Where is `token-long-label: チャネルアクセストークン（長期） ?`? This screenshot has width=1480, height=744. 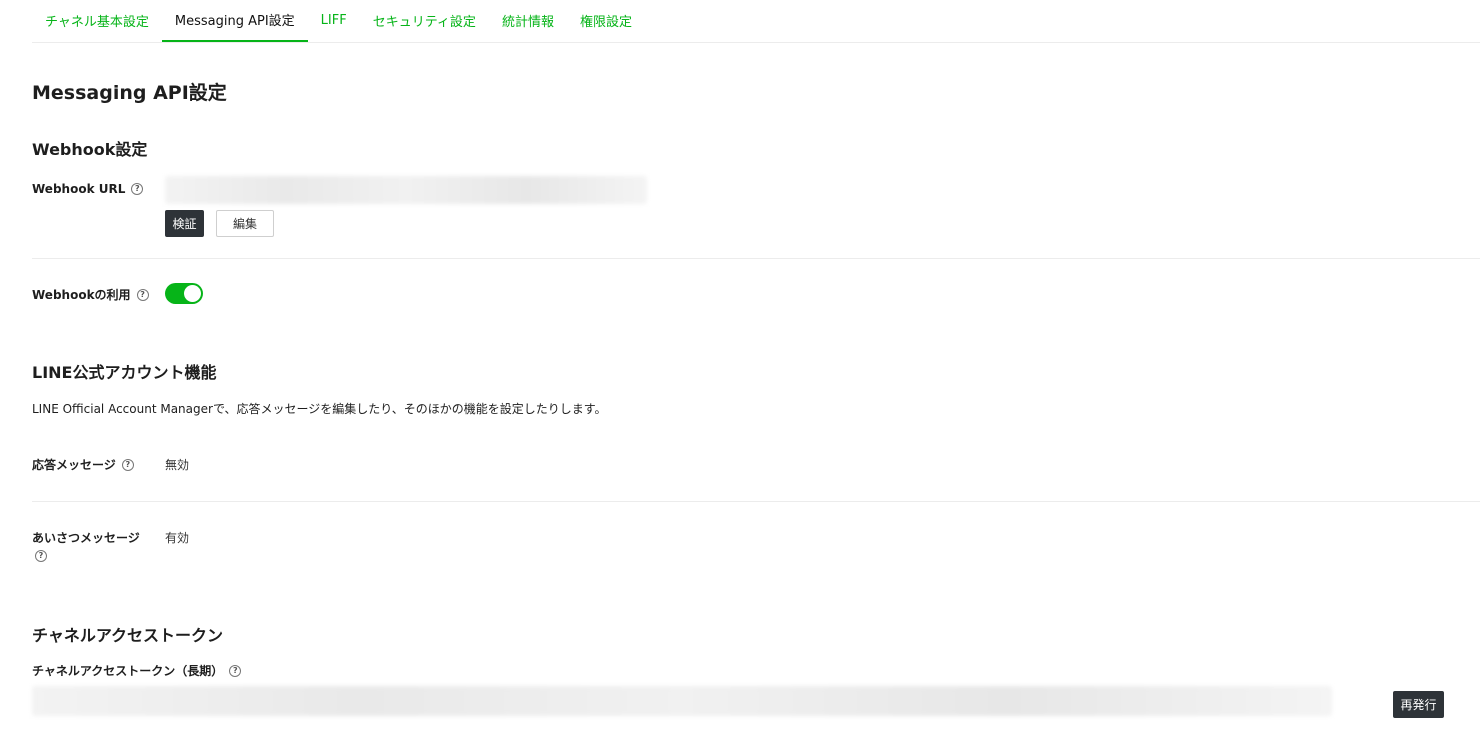
token-long-label: チャネルアクセストークン（長期） ? is located at coordinates (137, 670).